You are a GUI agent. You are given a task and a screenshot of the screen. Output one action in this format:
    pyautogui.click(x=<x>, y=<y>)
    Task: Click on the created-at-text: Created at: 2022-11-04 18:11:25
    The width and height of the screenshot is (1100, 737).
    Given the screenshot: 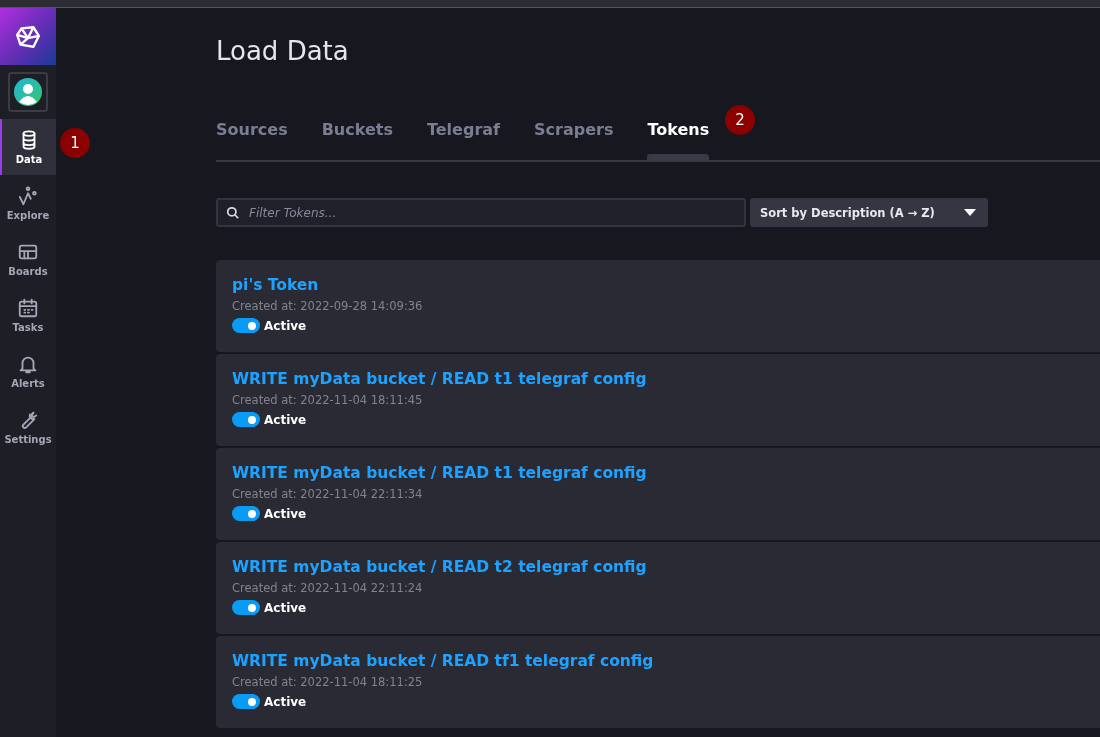 What is the action you would take?
    pyautogui.click(x=328, y=682)
    